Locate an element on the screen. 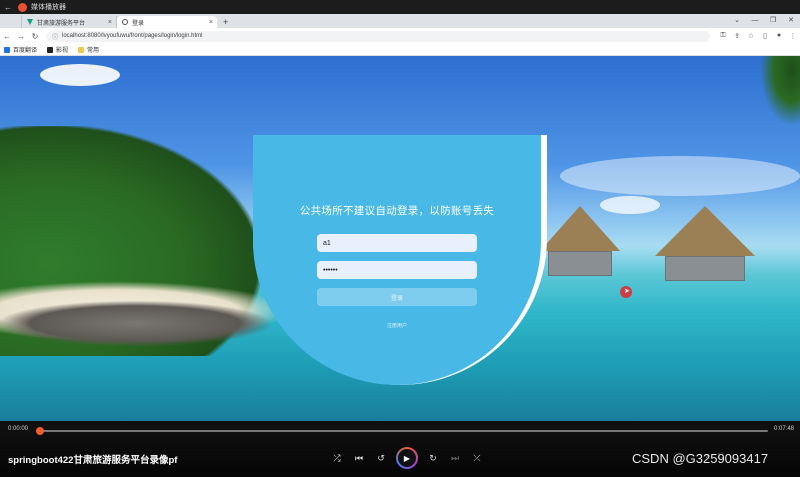  share-icon: ⇪ is located at coordinates (737, 36).